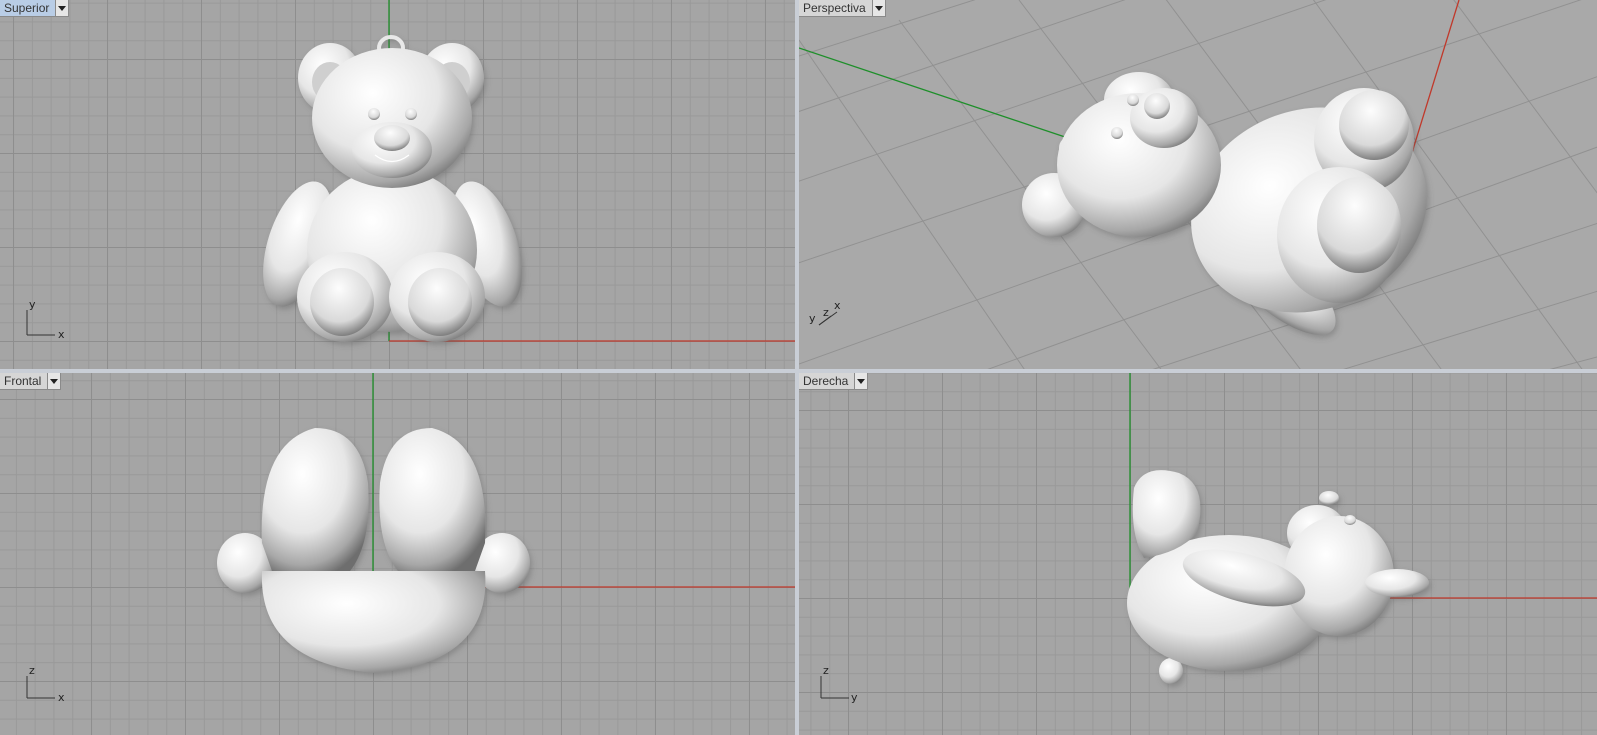  What do you see at coordinates (1278, 577) in the screenshot?
I see `bear-right-model` at bounding box center [1278, 577].